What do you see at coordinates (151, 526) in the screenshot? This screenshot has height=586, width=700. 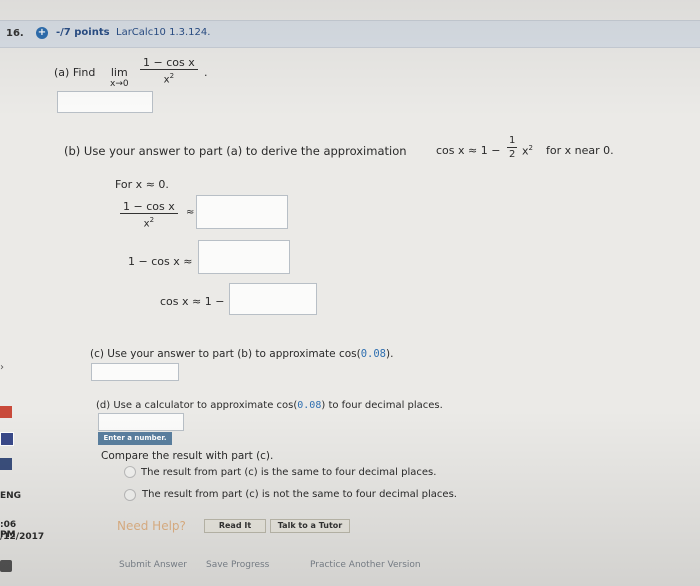 I see `need-help-label: Need Help?` at bounding box center [151, 526].